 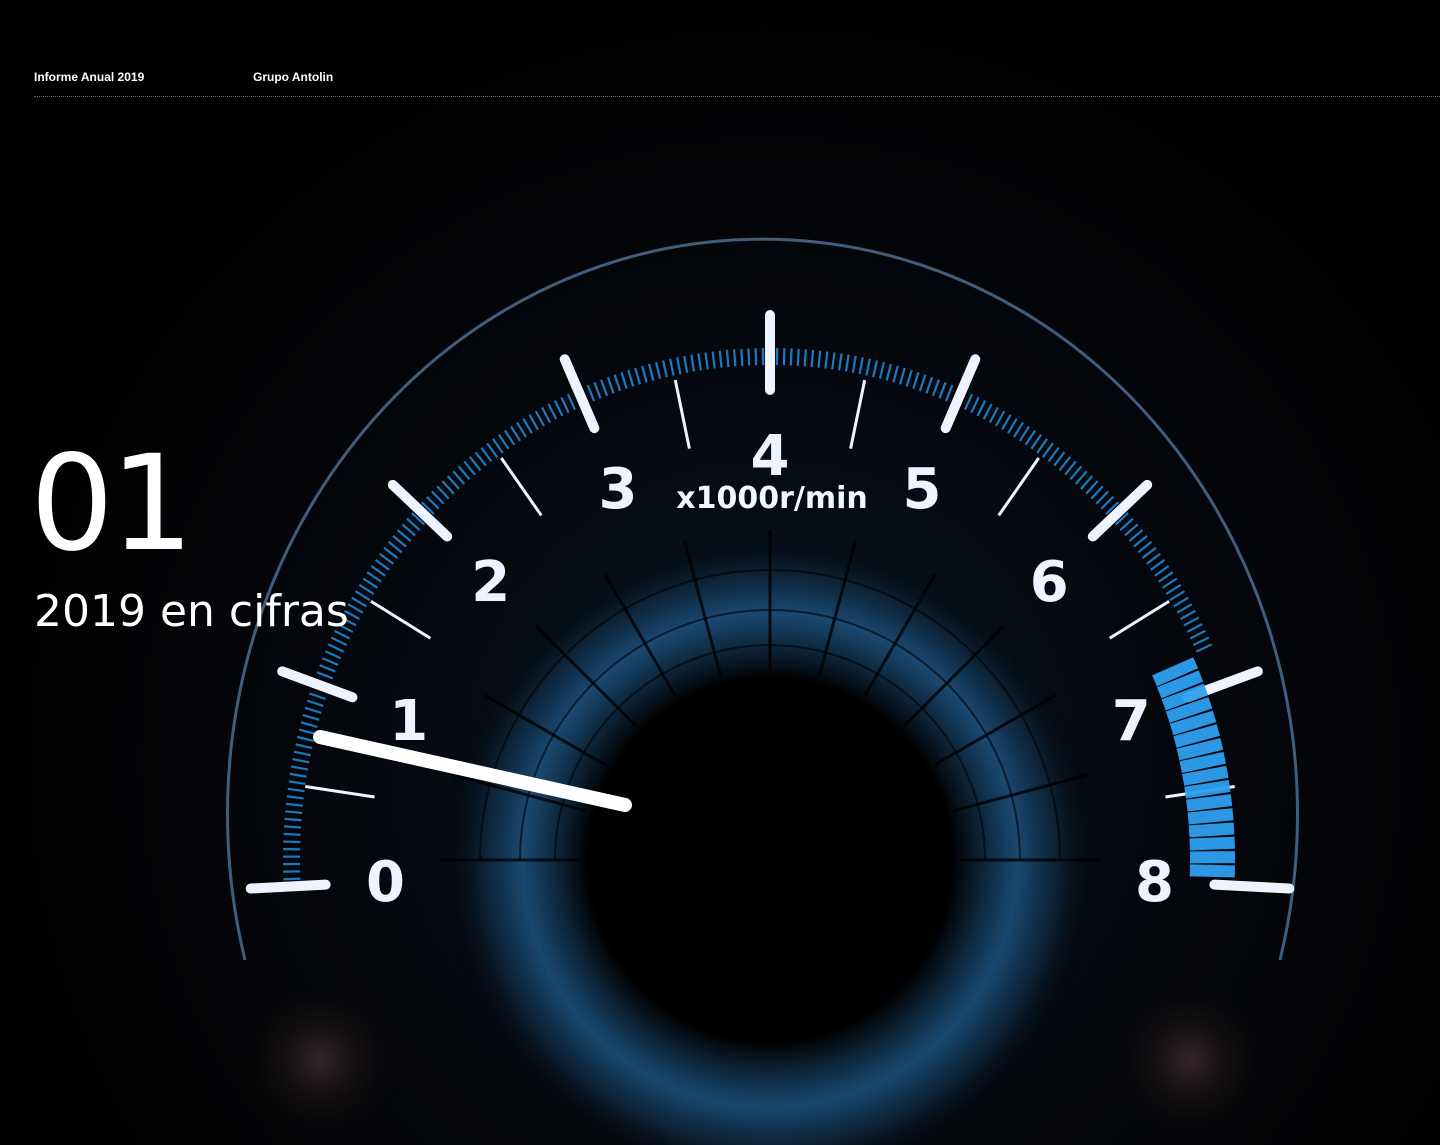 I want to click on section-number: 01, so click(x=112, y=504).